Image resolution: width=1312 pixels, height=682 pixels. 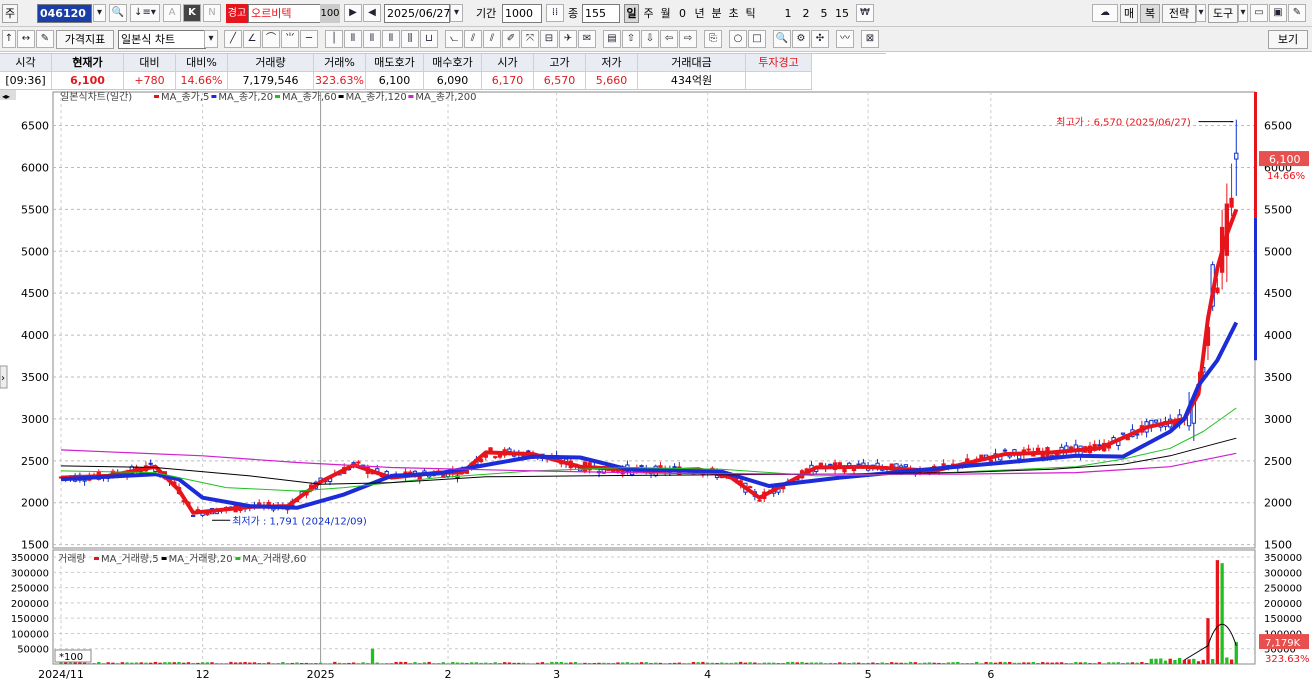 What do you see at coordinates (88, 81) in the screenshot?
I see `quote-value: 6,100` at bounding box center [88, 81].